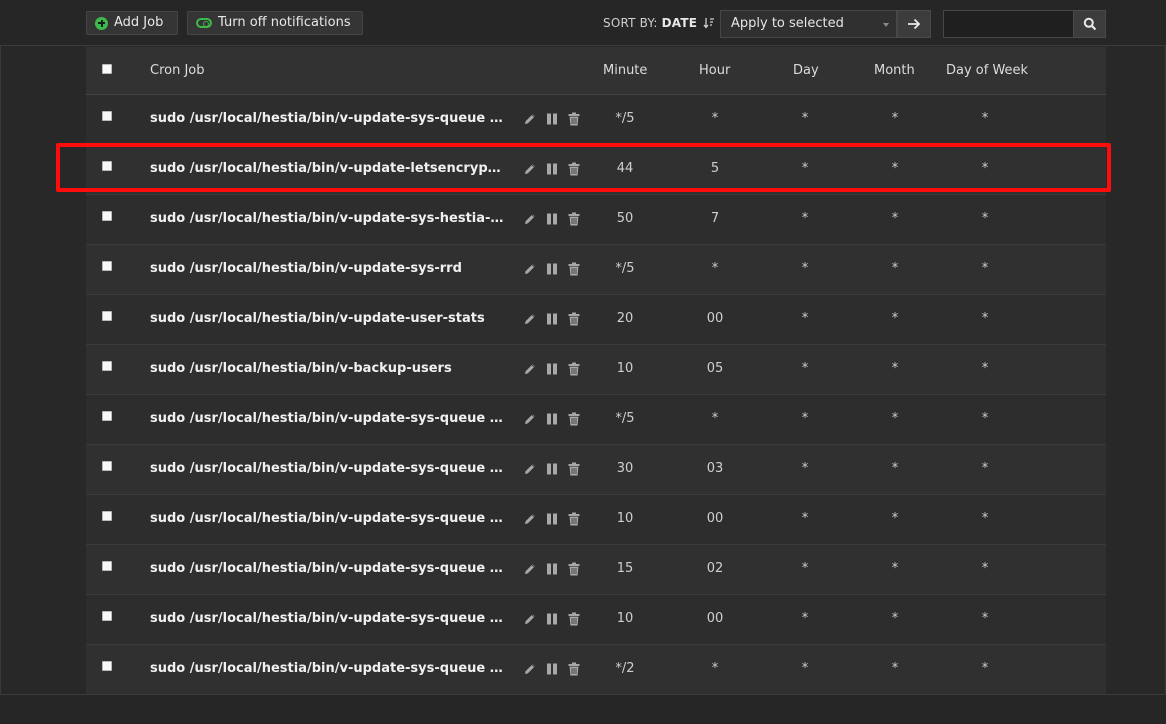  What do you see at coordinates (275, 23) in the screenshot?
I see `turn-off-notifications-button: Turn off notifications` at bounding box center [275, 23].